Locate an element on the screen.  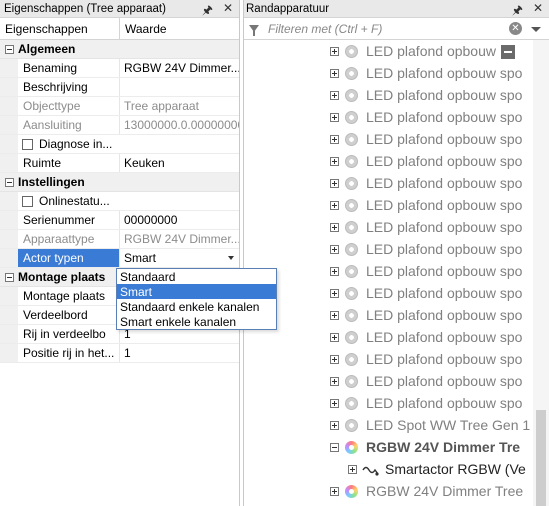
filter-bar: Filteren met (Ctrl + F) ✕ is located at coordinates (396, 29).